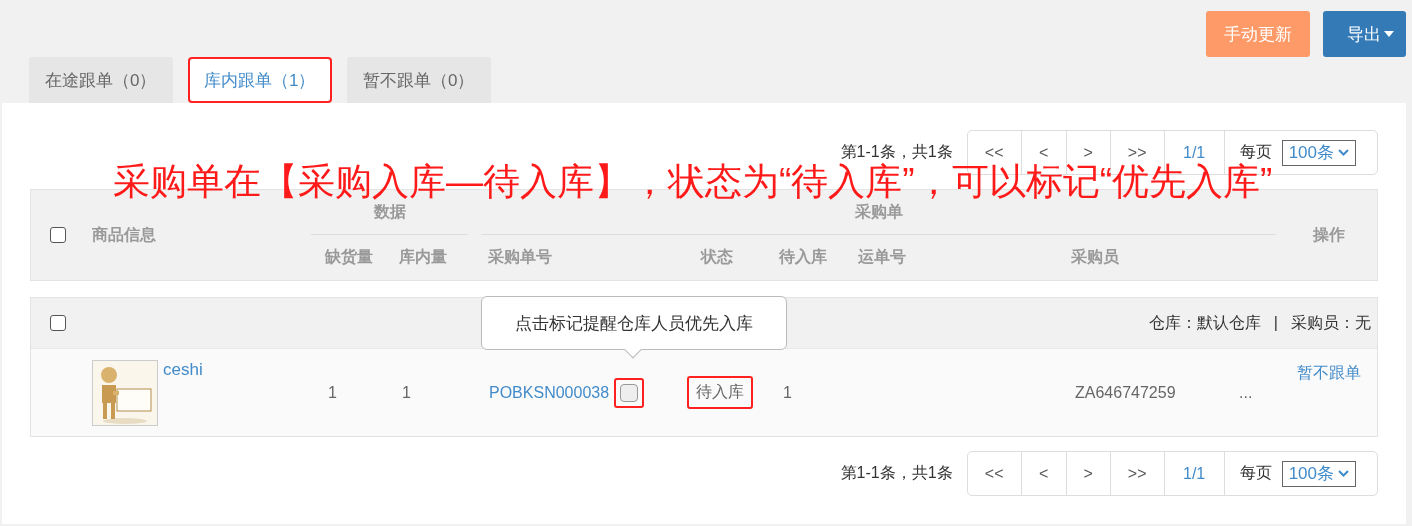 The image size is (1412, 526). Describe the element at coordinates (1194, 473) in the screenshot. I see `page-number: 1/1` at that location.